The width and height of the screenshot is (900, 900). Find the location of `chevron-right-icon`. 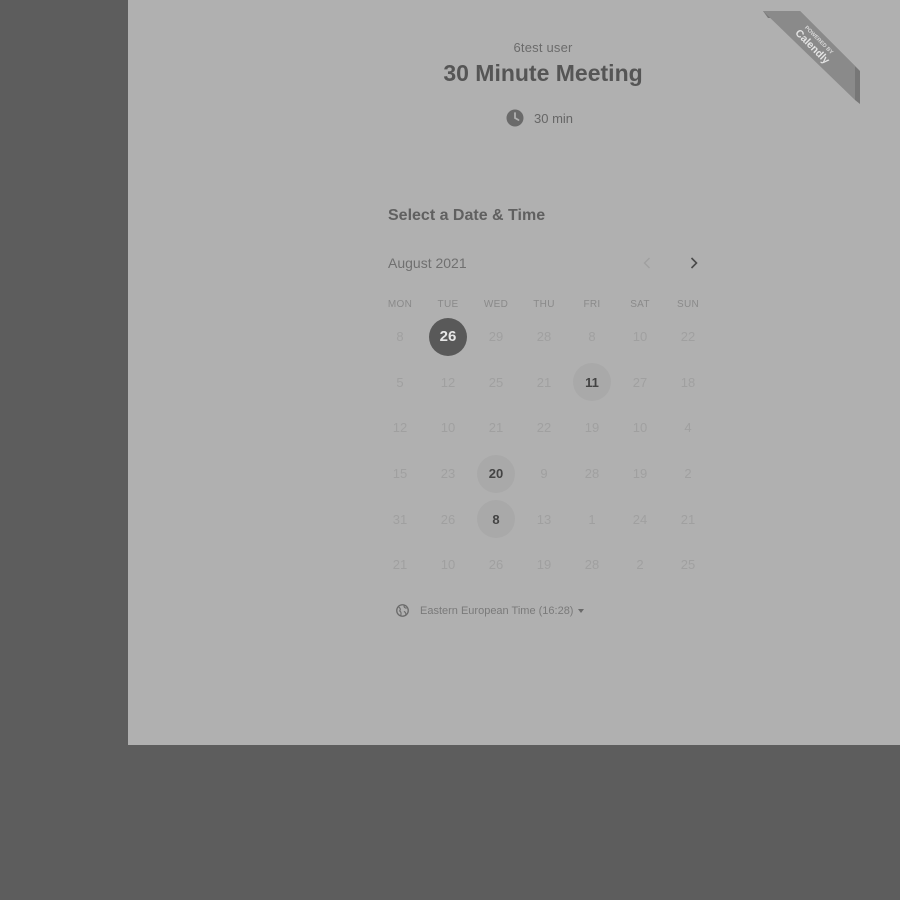

chevron-right-icon is located at coordinates (694, 263).